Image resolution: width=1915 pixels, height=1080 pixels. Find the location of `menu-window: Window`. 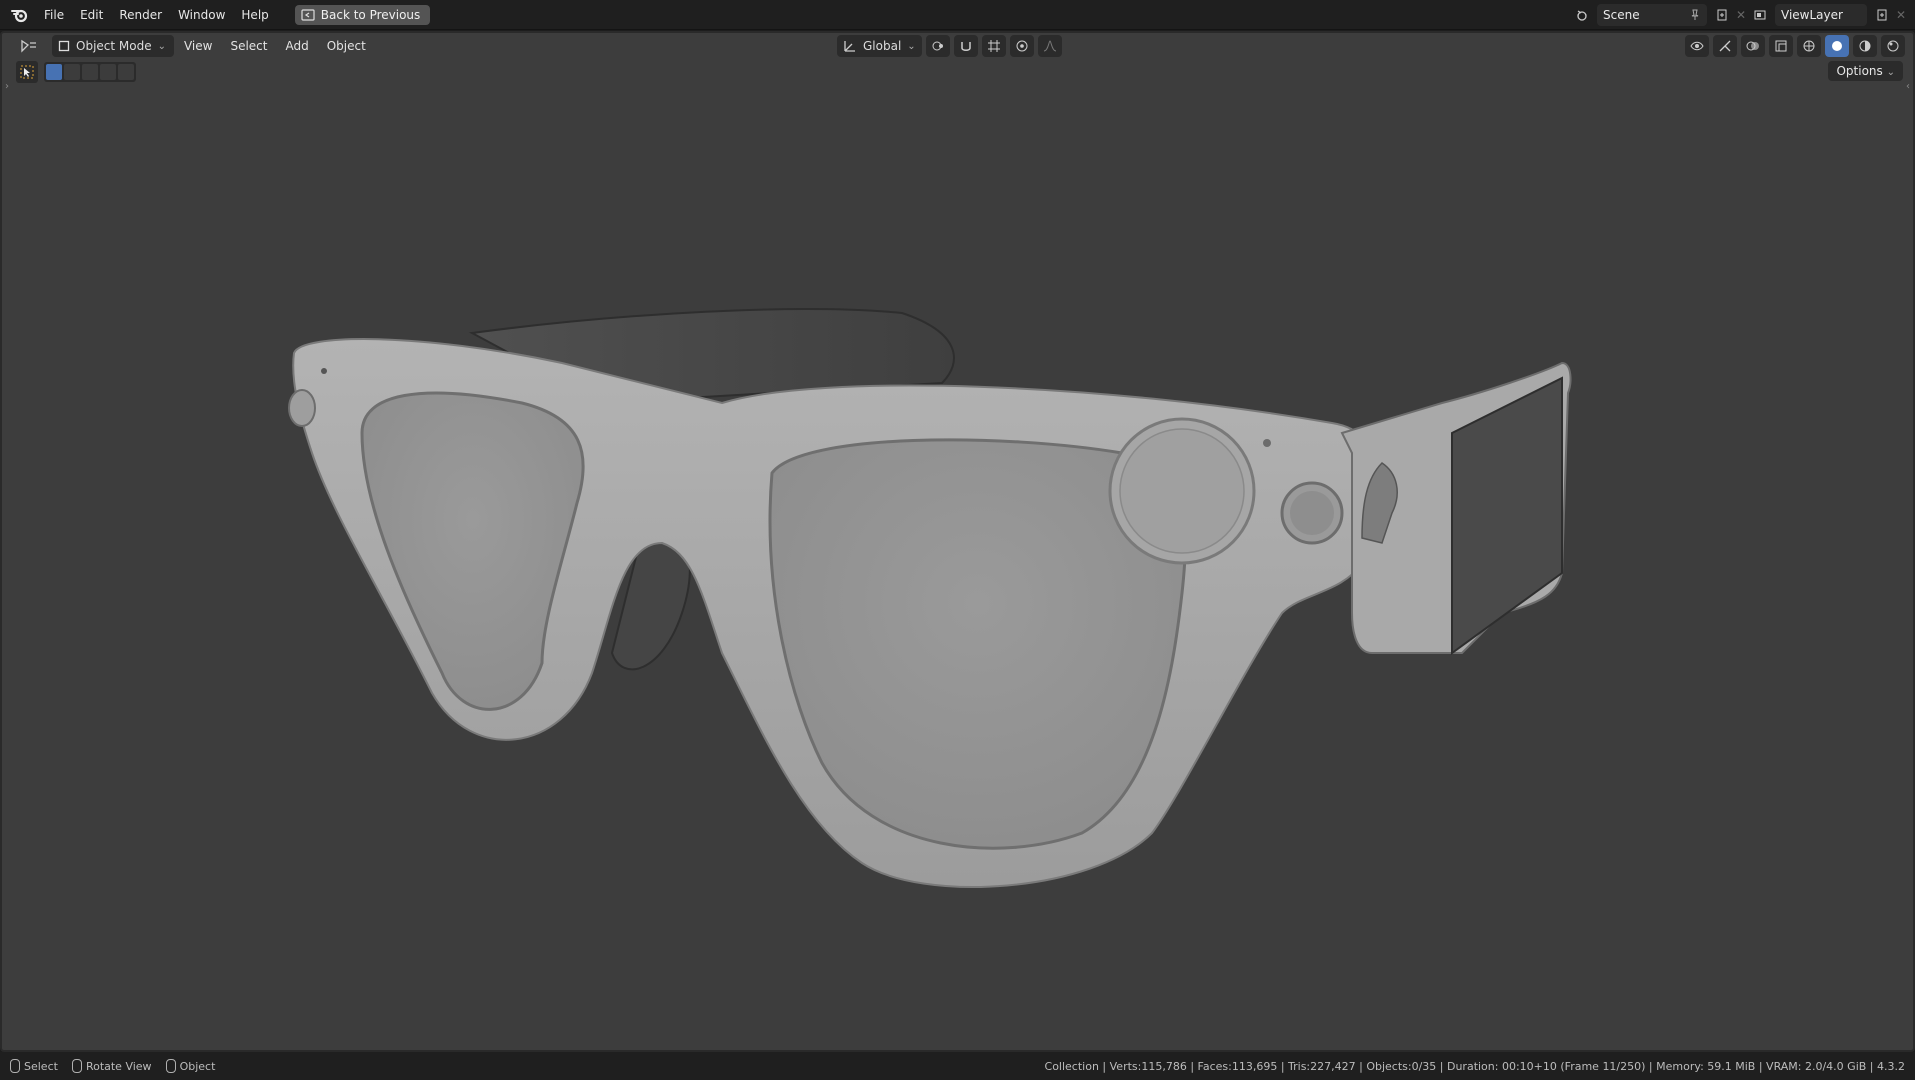

menu-window: Window is located at coordinates (201, 15).